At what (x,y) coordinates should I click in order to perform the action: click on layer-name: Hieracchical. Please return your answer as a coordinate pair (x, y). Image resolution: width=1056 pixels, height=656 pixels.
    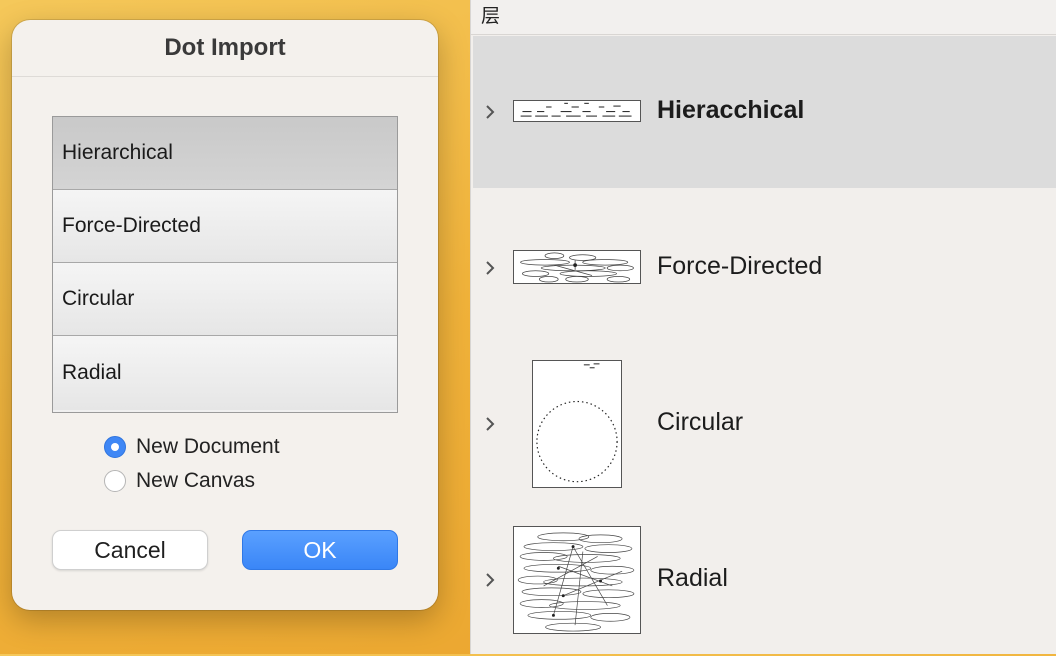
    Looking at the image, I should click on (731, 110).